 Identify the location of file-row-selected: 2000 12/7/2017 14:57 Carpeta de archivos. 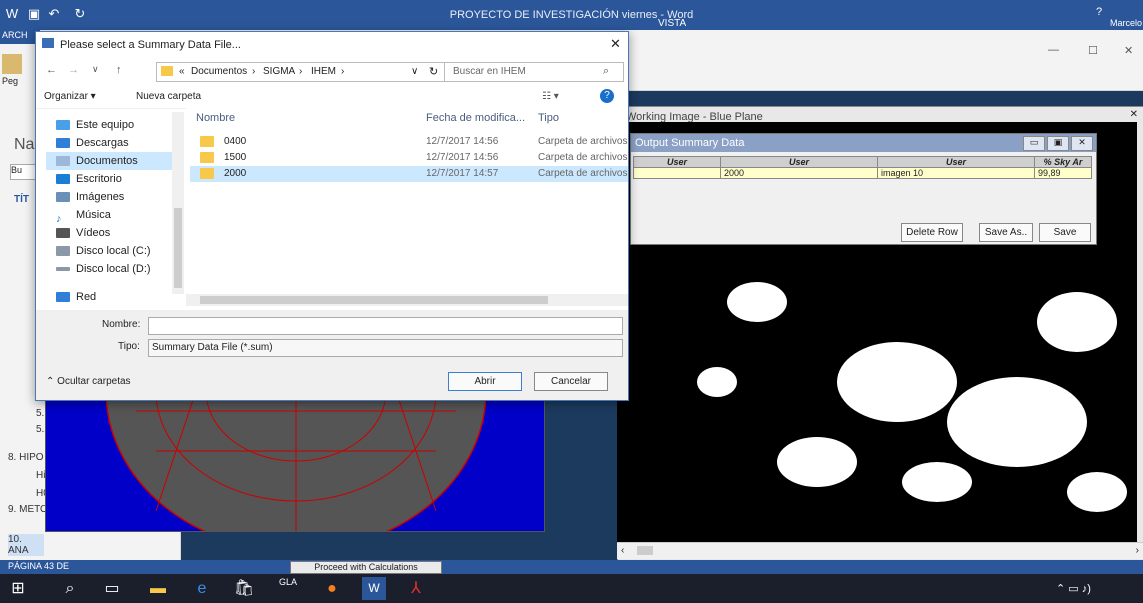
(409, 174).